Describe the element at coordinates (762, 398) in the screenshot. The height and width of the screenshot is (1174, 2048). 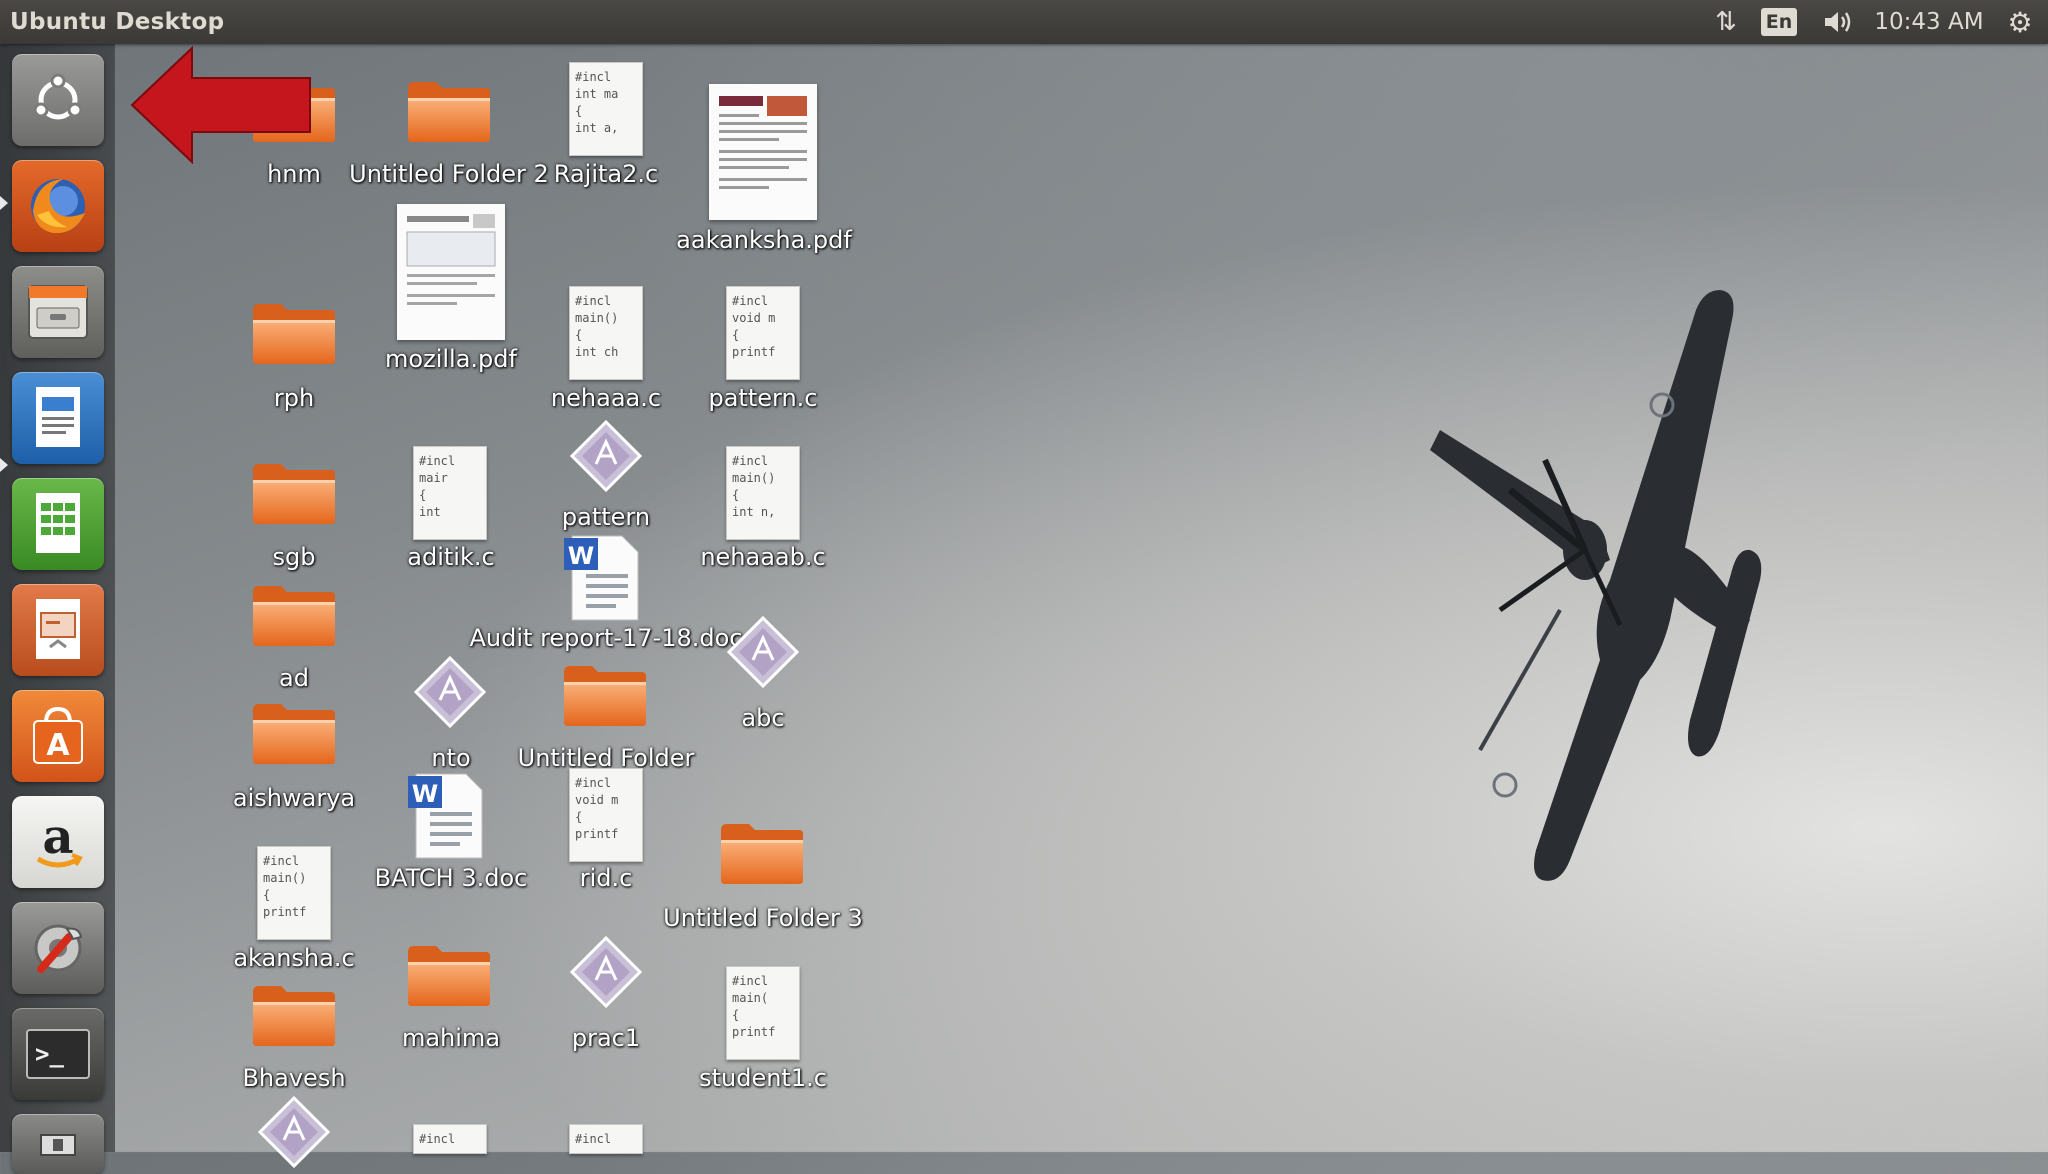
I see `icon-label: pattern.c` at that location.